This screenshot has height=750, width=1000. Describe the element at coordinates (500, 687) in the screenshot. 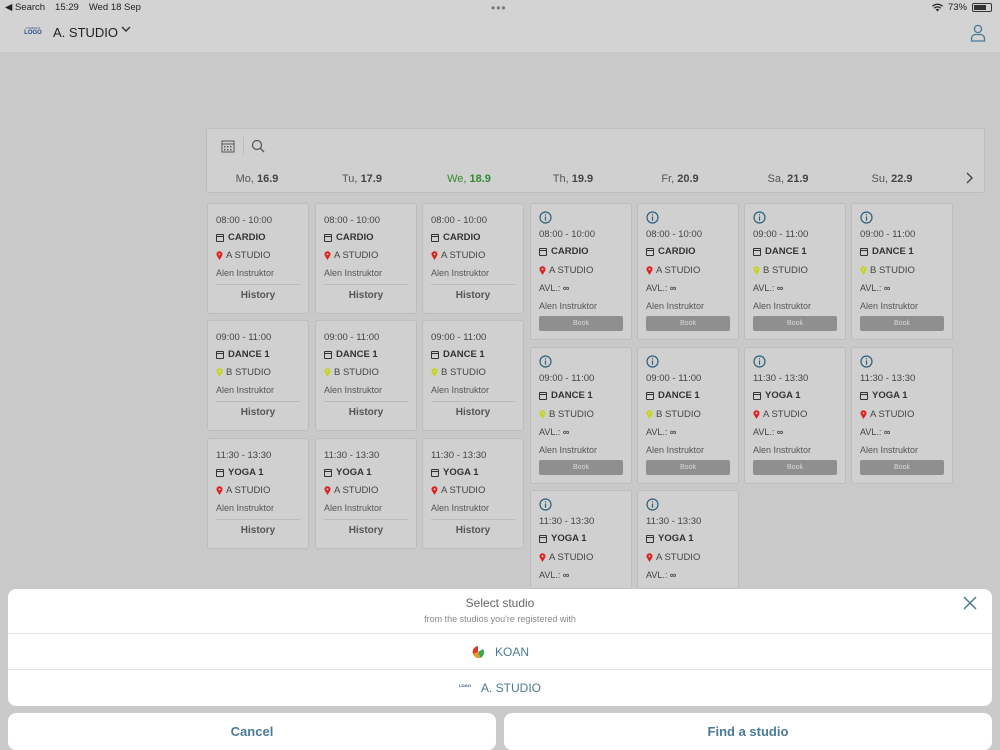

I see `studio-option-a-studio: LOGO A. STUDIO` at that location.